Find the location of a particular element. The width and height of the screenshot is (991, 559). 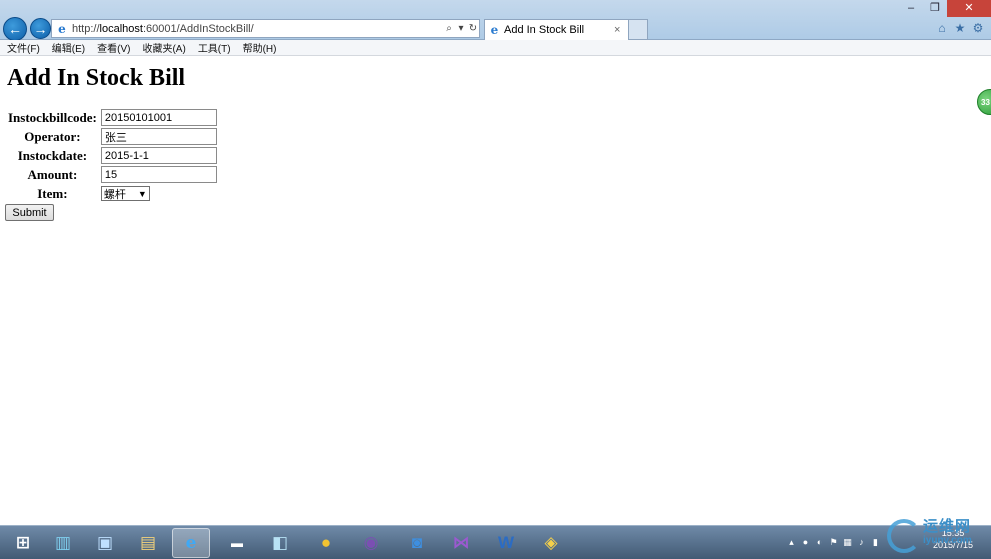

browser-tools: ⌂ ★ ⚙ is located at coordinates (960, 28).